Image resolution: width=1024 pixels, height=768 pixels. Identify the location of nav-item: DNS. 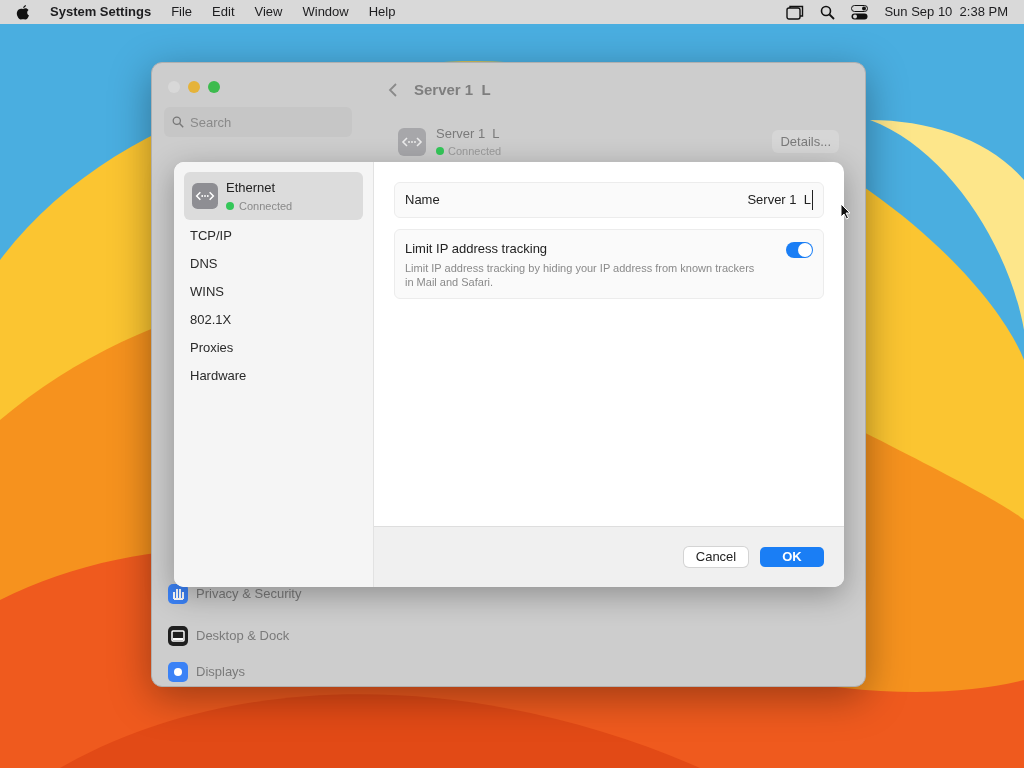
(273, 264).